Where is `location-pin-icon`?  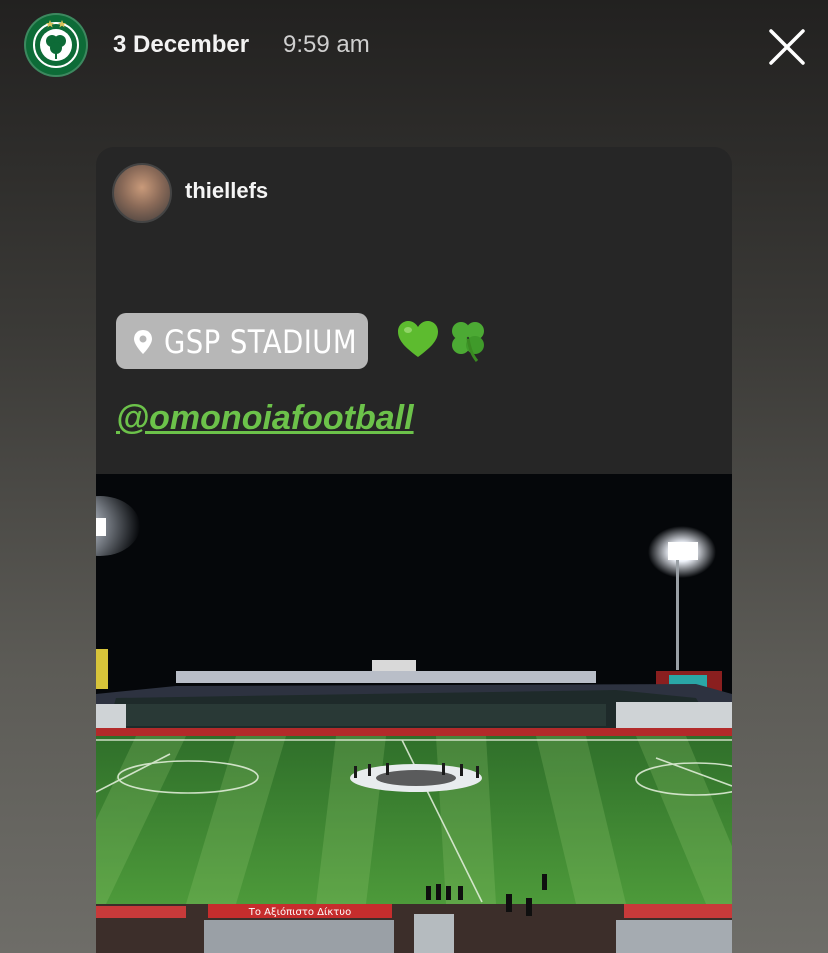
location-pin-icon is located at coordinates (143, 342).